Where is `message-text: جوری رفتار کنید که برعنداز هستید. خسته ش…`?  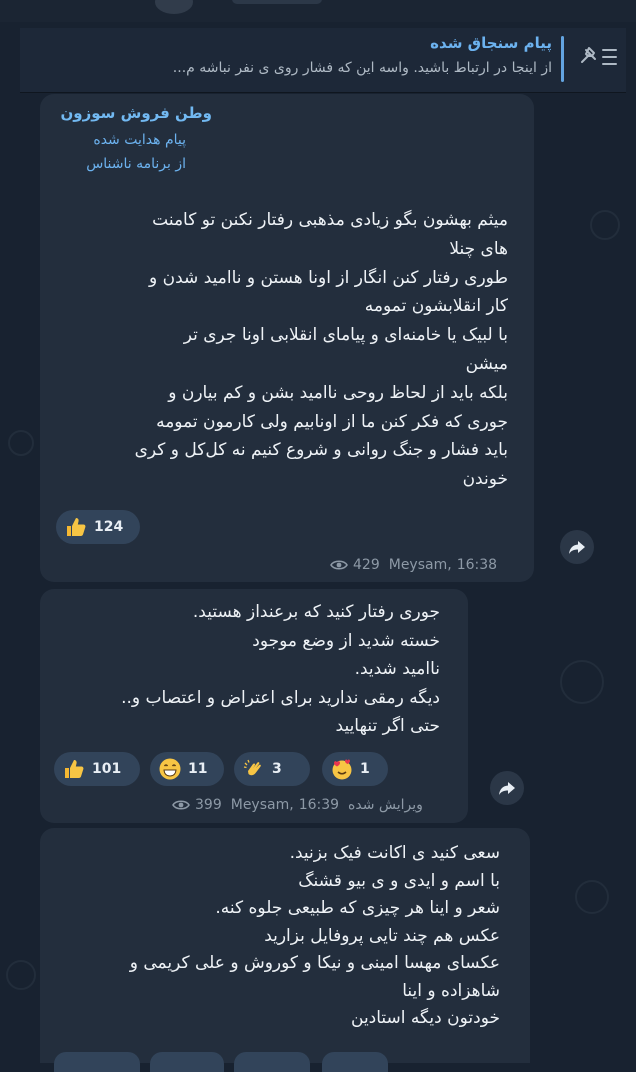 message-text: جوری رفتار کنید که برعنداز هستید. خسته ش… is located at coordinates (280, 669).